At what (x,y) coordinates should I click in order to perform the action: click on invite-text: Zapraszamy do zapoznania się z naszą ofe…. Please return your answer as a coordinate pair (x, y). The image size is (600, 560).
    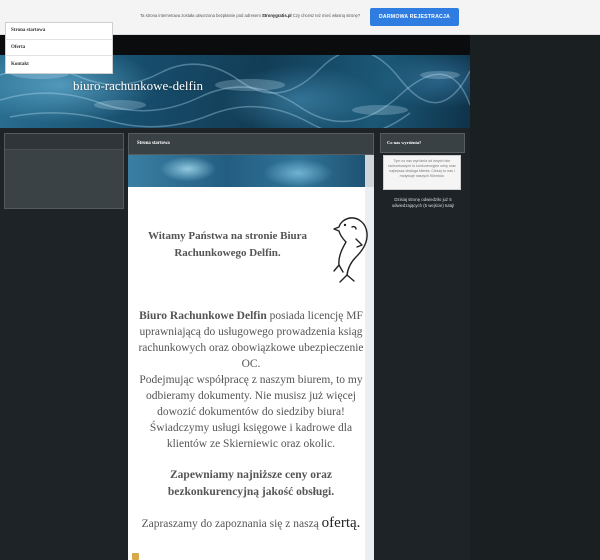
    Looking at the image, I should click on (251, 523).